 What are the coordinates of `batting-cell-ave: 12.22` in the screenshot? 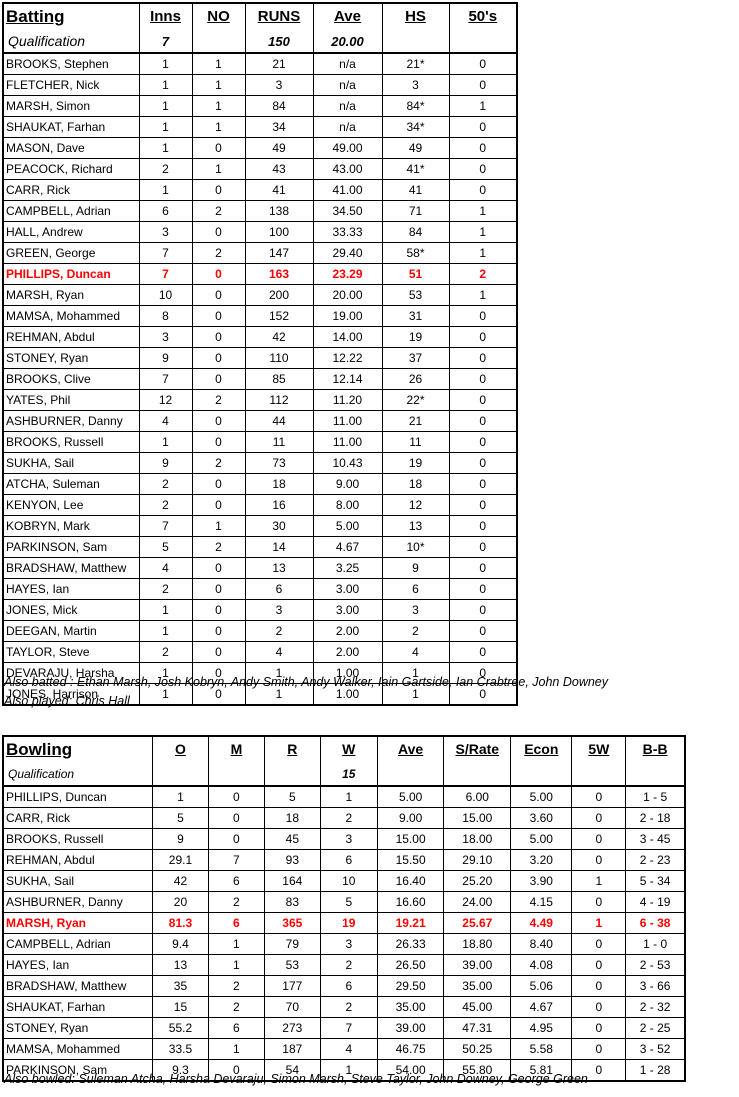 It's located at (347, 358).